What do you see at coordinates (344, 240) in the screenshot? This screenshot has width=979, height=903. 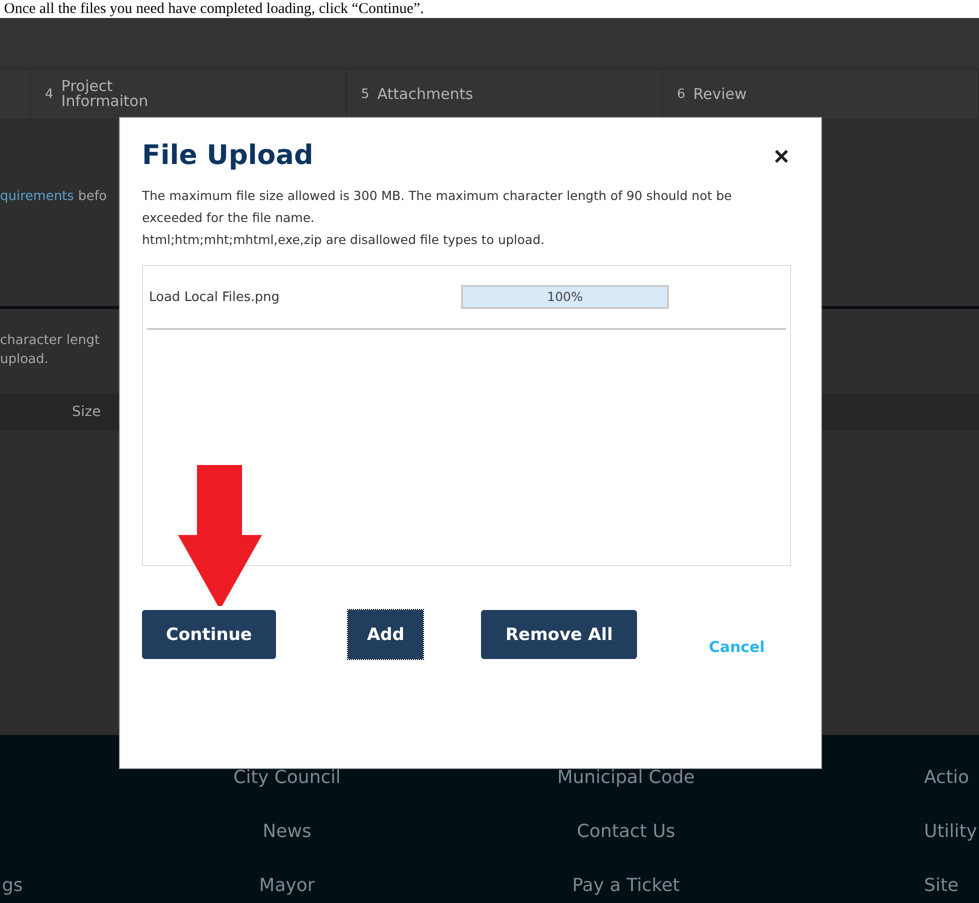 I see `info-text: html;htm;mht;mhtml,exe,zip are disallowed file types to upload.` at bounding box center [344, 240].